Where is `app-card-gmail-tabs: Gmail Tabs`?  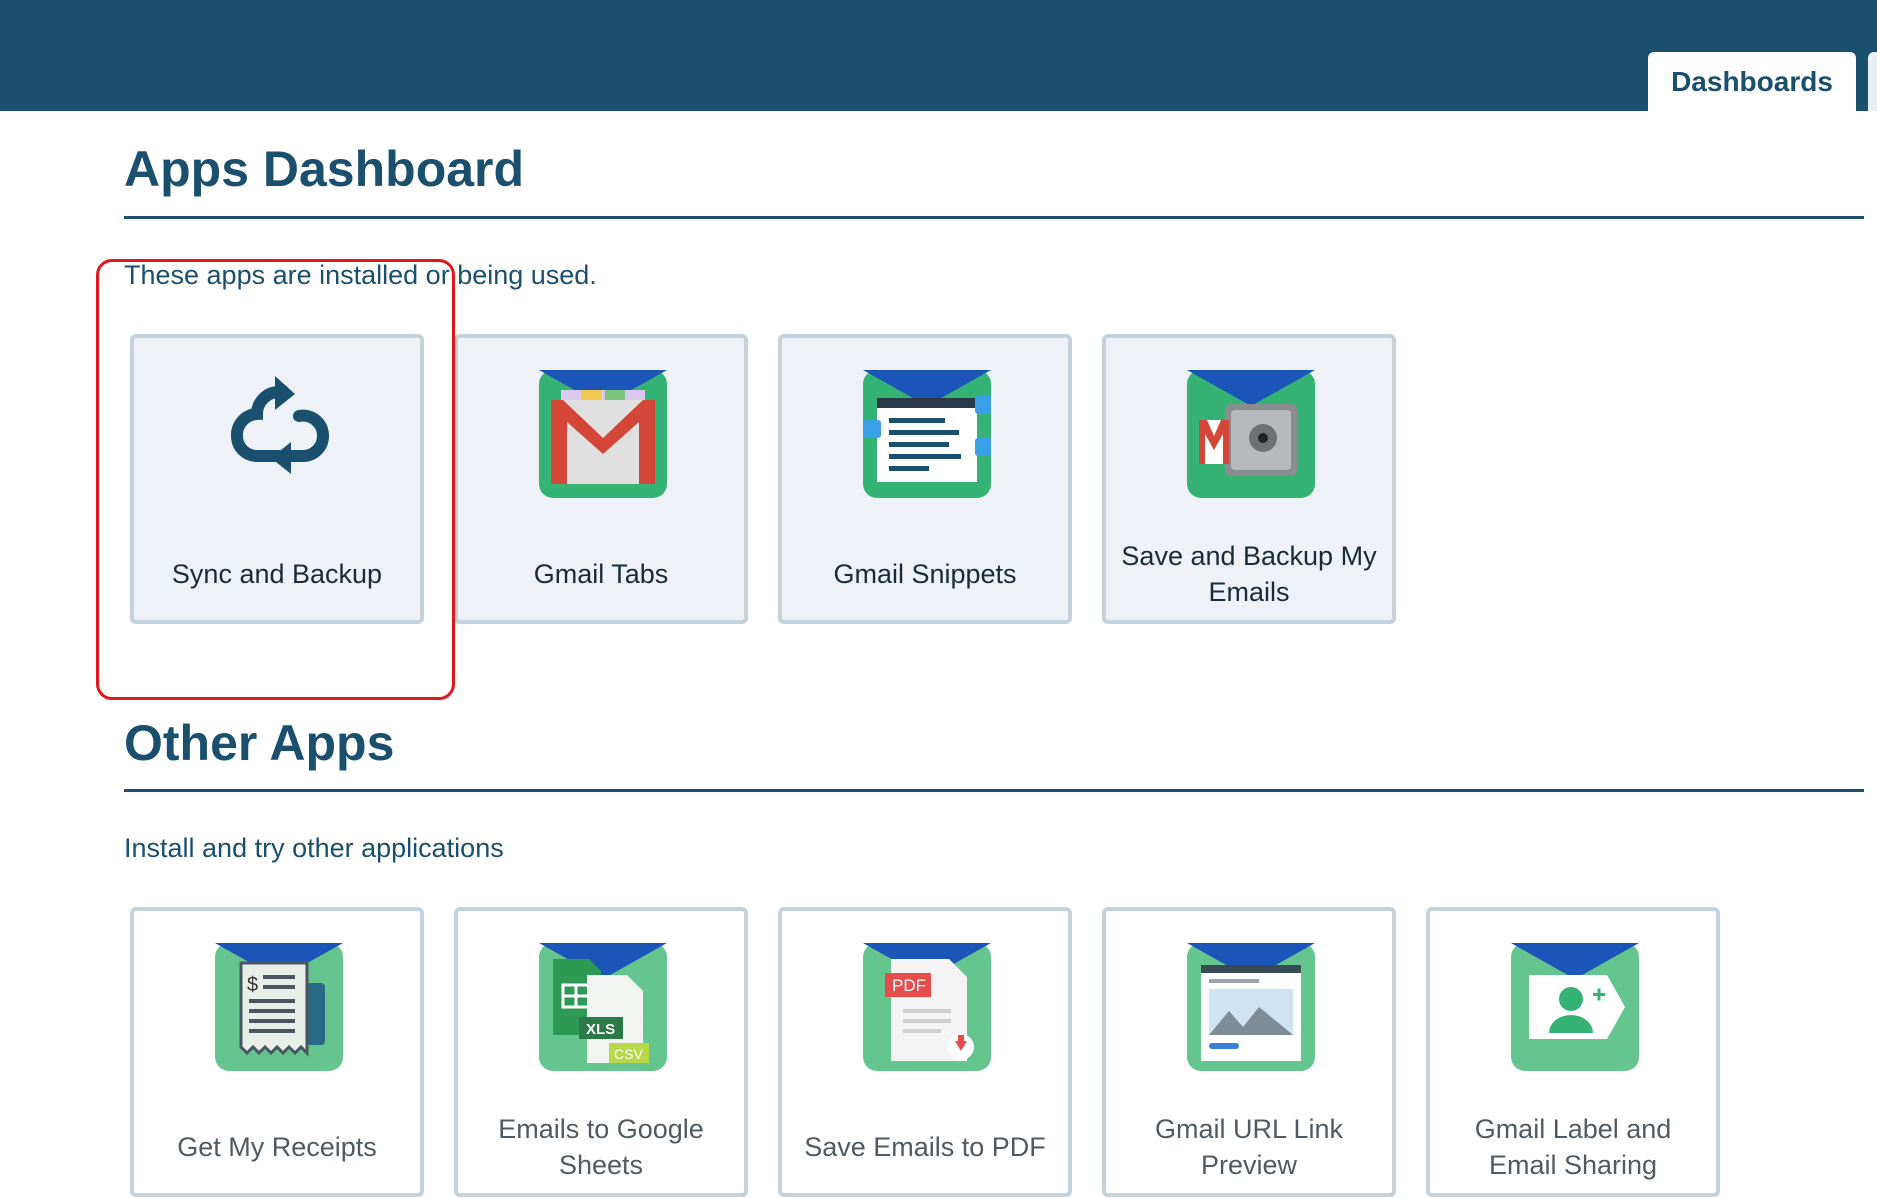
app-card-gmail-tabs: Gmail Tabs is located at coordinates (601, 479).